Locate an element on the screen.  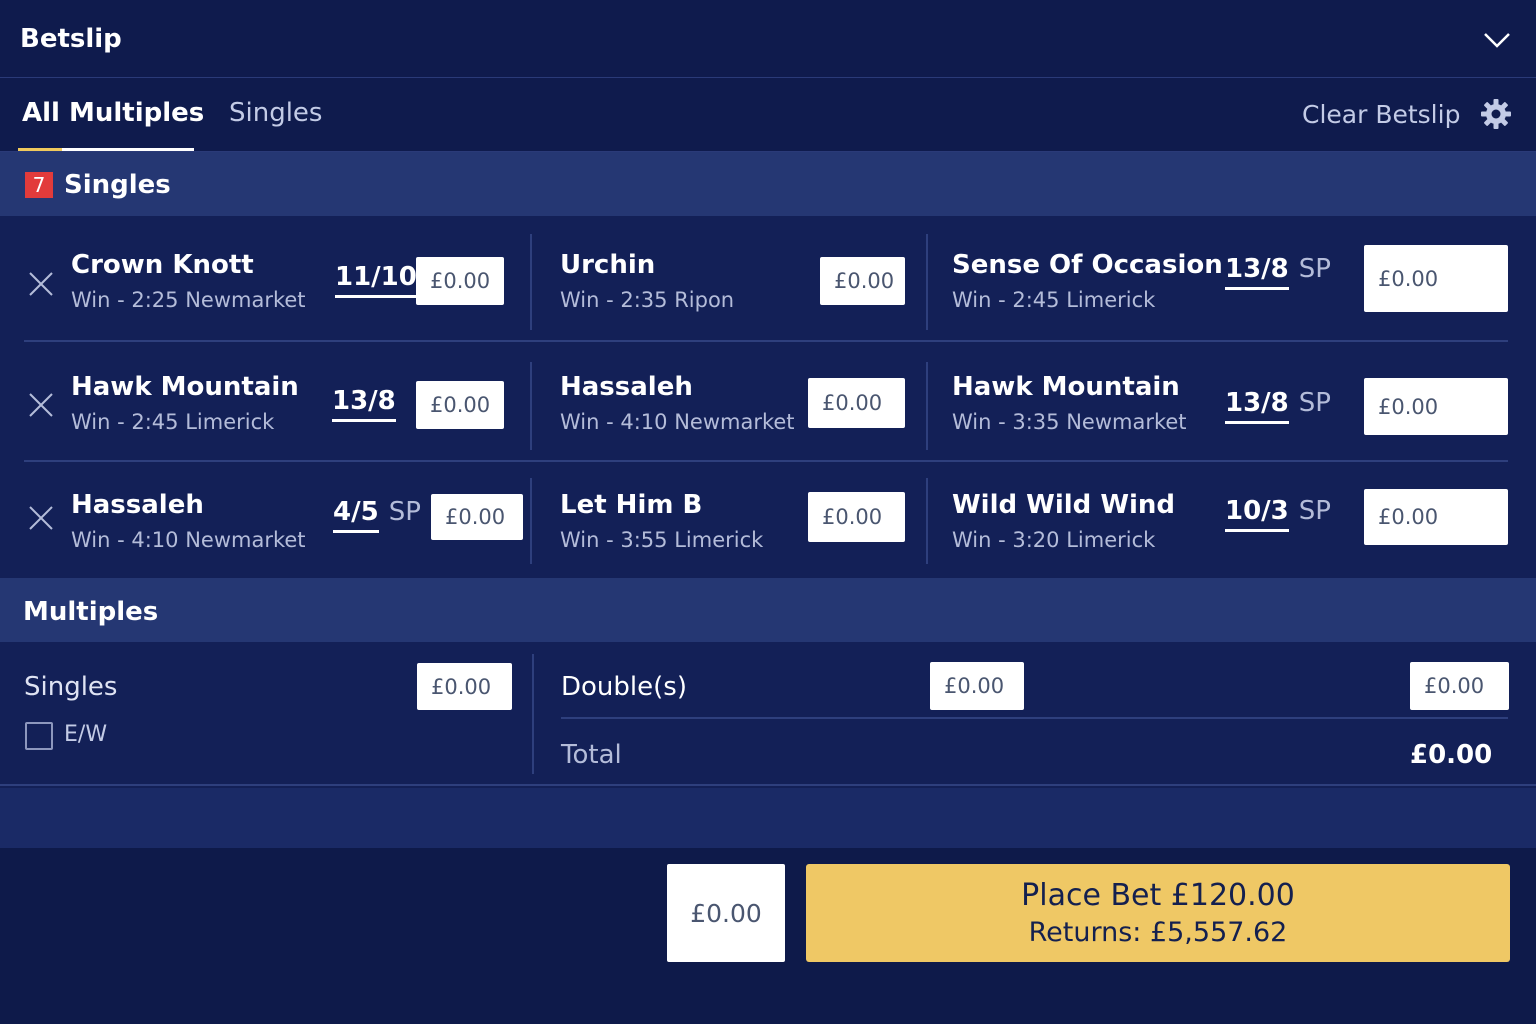
odds-price: 4/5 is located at coordinates (356, 515).